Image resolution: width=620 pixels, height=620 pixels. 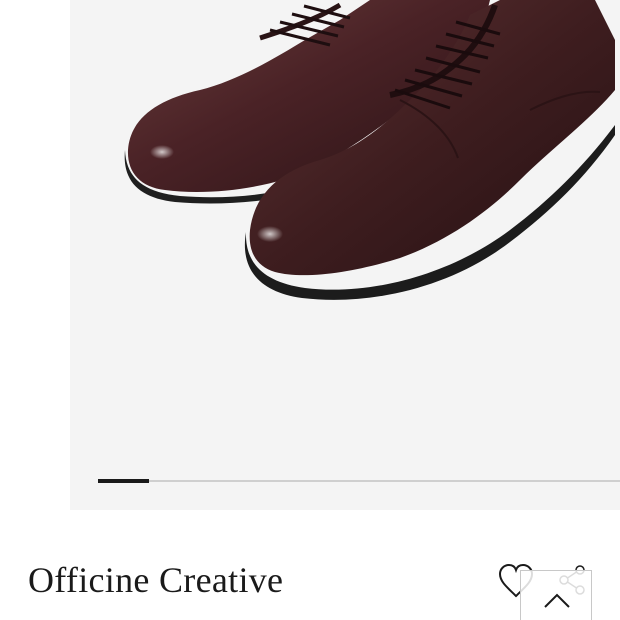 What do you see at coordinates (557, 600) in the screenshot?
I see `chevron-up-icon` at bounding box center [557, 600].